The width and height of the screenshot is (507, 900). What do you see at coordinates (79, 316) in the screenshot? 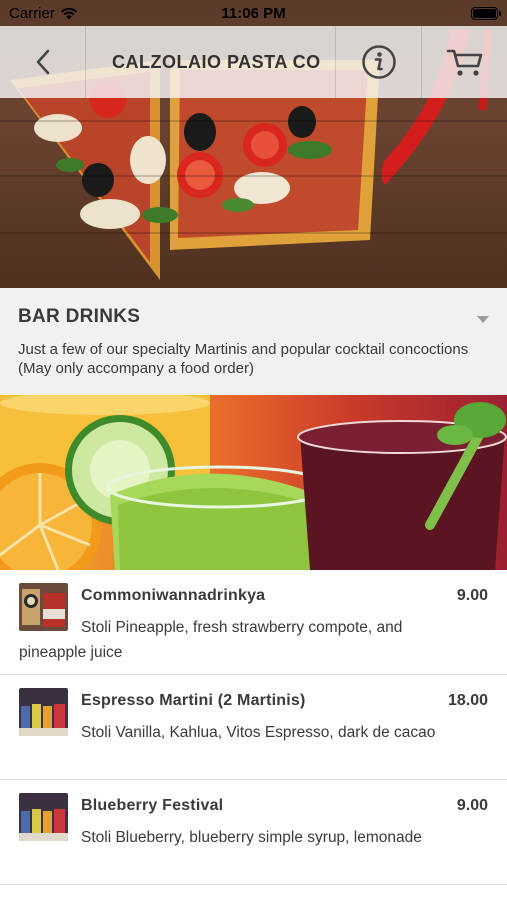
I see `category-title: BAR DRINKS` at bounding box center [79, 316].